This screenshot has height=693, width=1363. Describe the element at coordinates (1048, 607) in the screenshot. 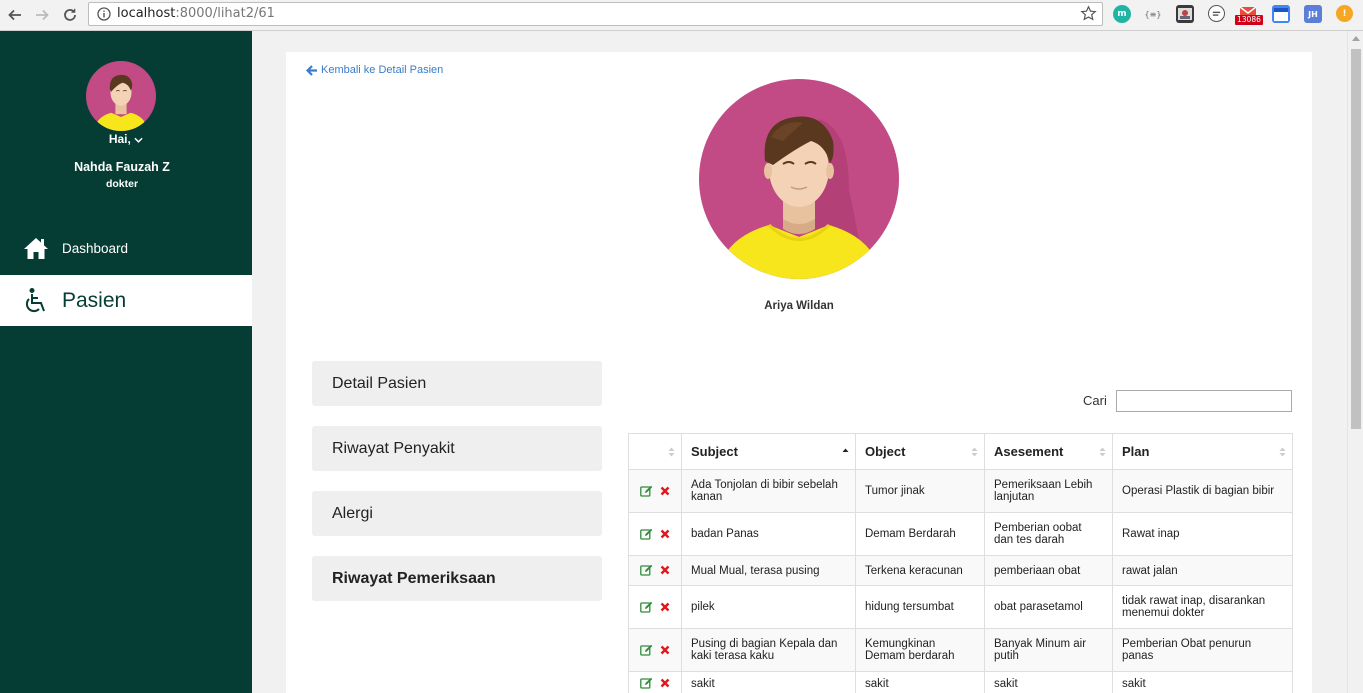

I see `cell-assessment: obat parasetamol` at that location.